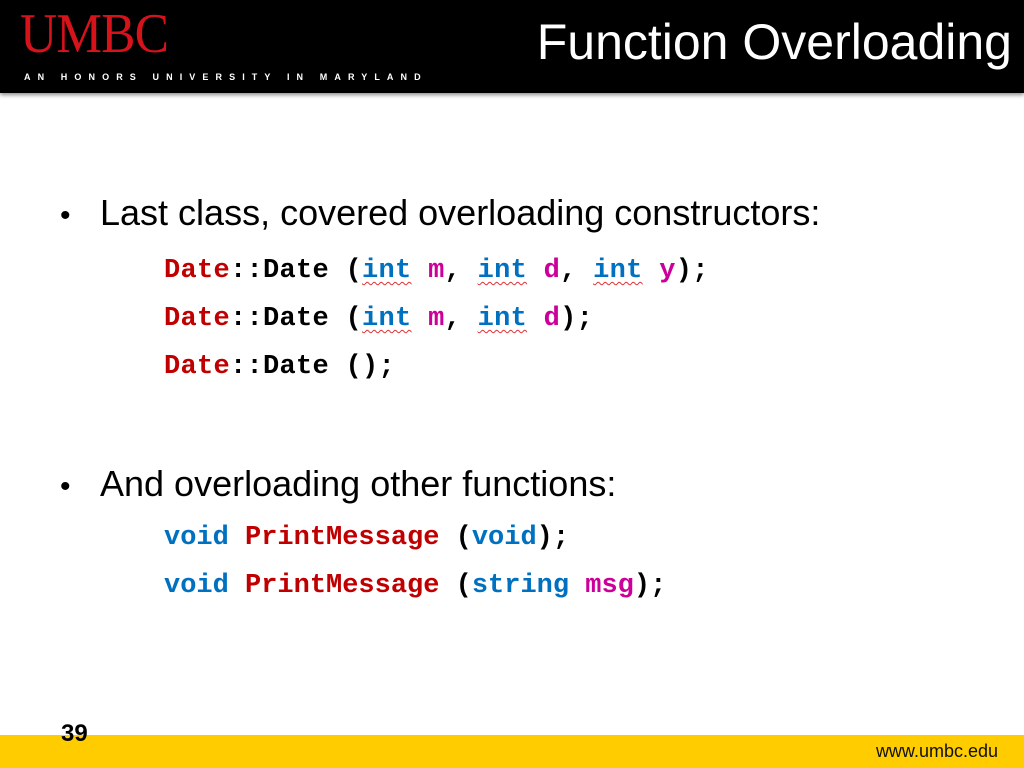 This screenshot has height=768, width=1024. Describe the element at coordinates (512, 751) in the screenshot. I see `slide-footer` at that location.